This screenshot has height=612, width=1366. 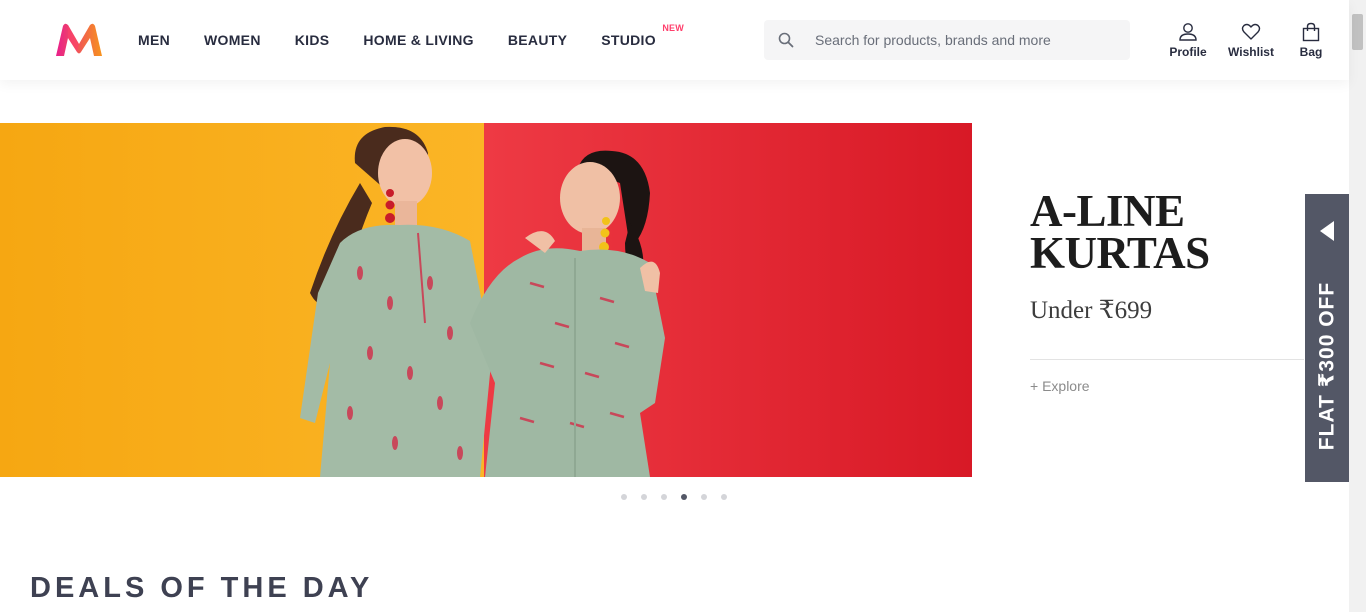 I want to click on myntra-logo, so click(x=79, y=40).